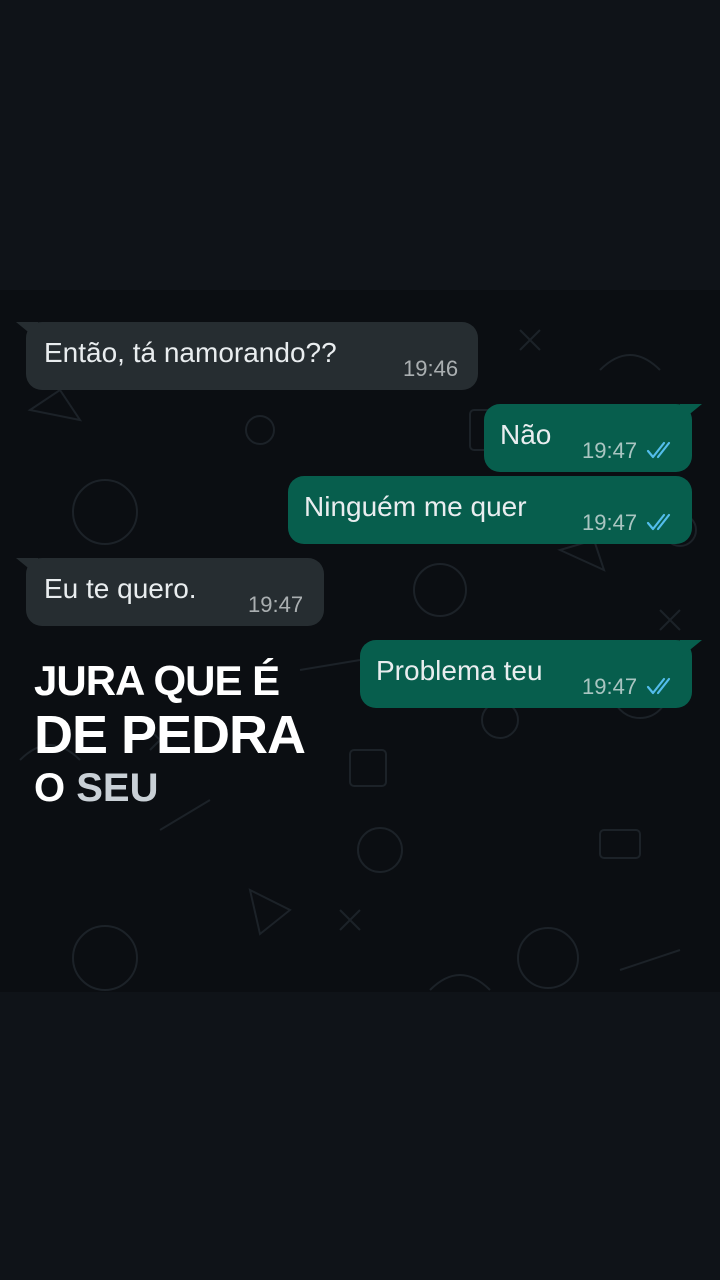 The image size is (720, 1280). I want to click on overlay-caption: JURA QUE É DE PEDRA O SEU, so click(170, 733).